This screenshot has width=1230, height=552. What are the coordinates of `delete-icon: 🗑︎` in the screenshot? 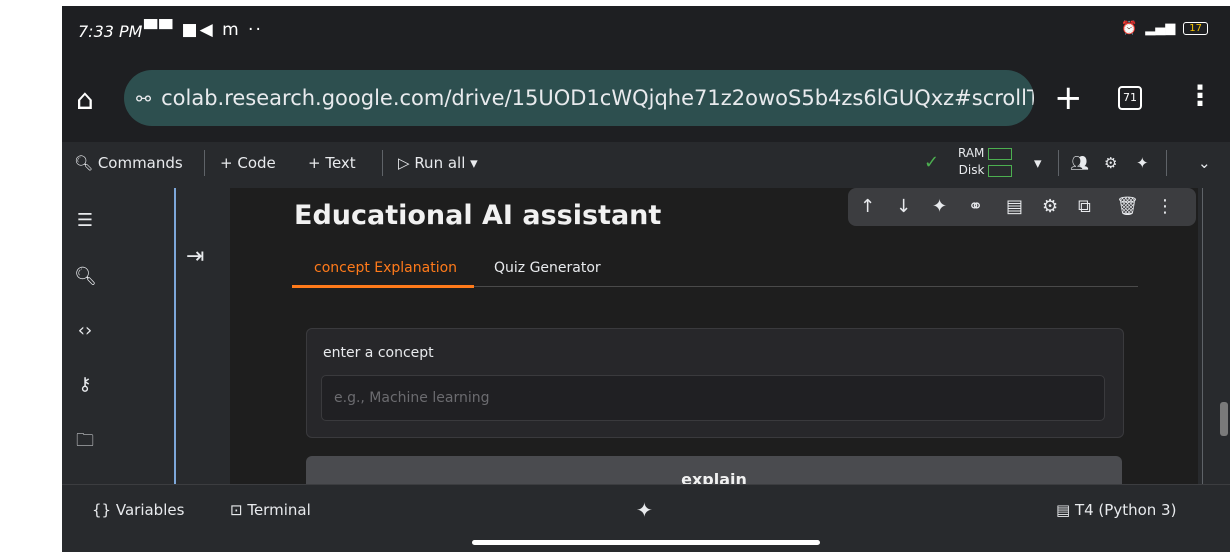 It's located at (1127, 206).